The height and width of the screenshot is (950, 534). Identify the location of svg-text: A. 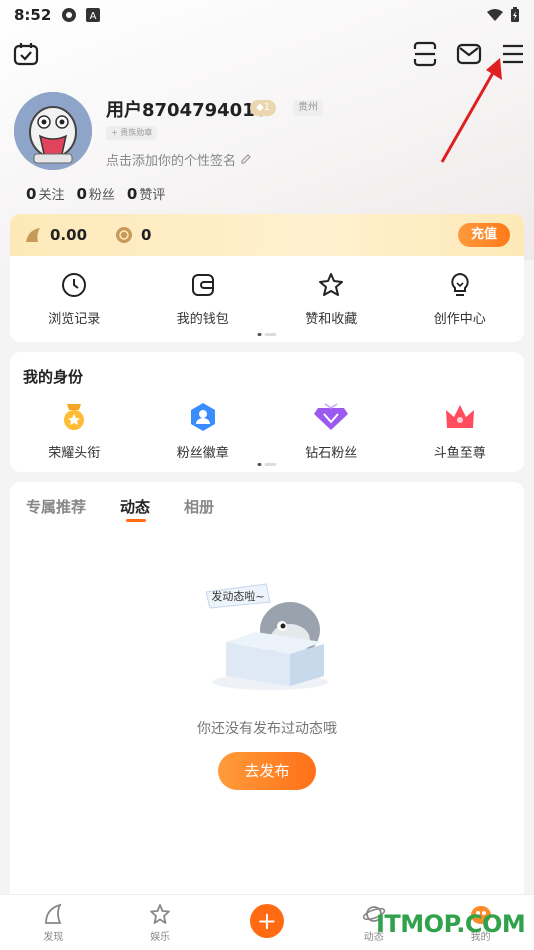
(93, 16).